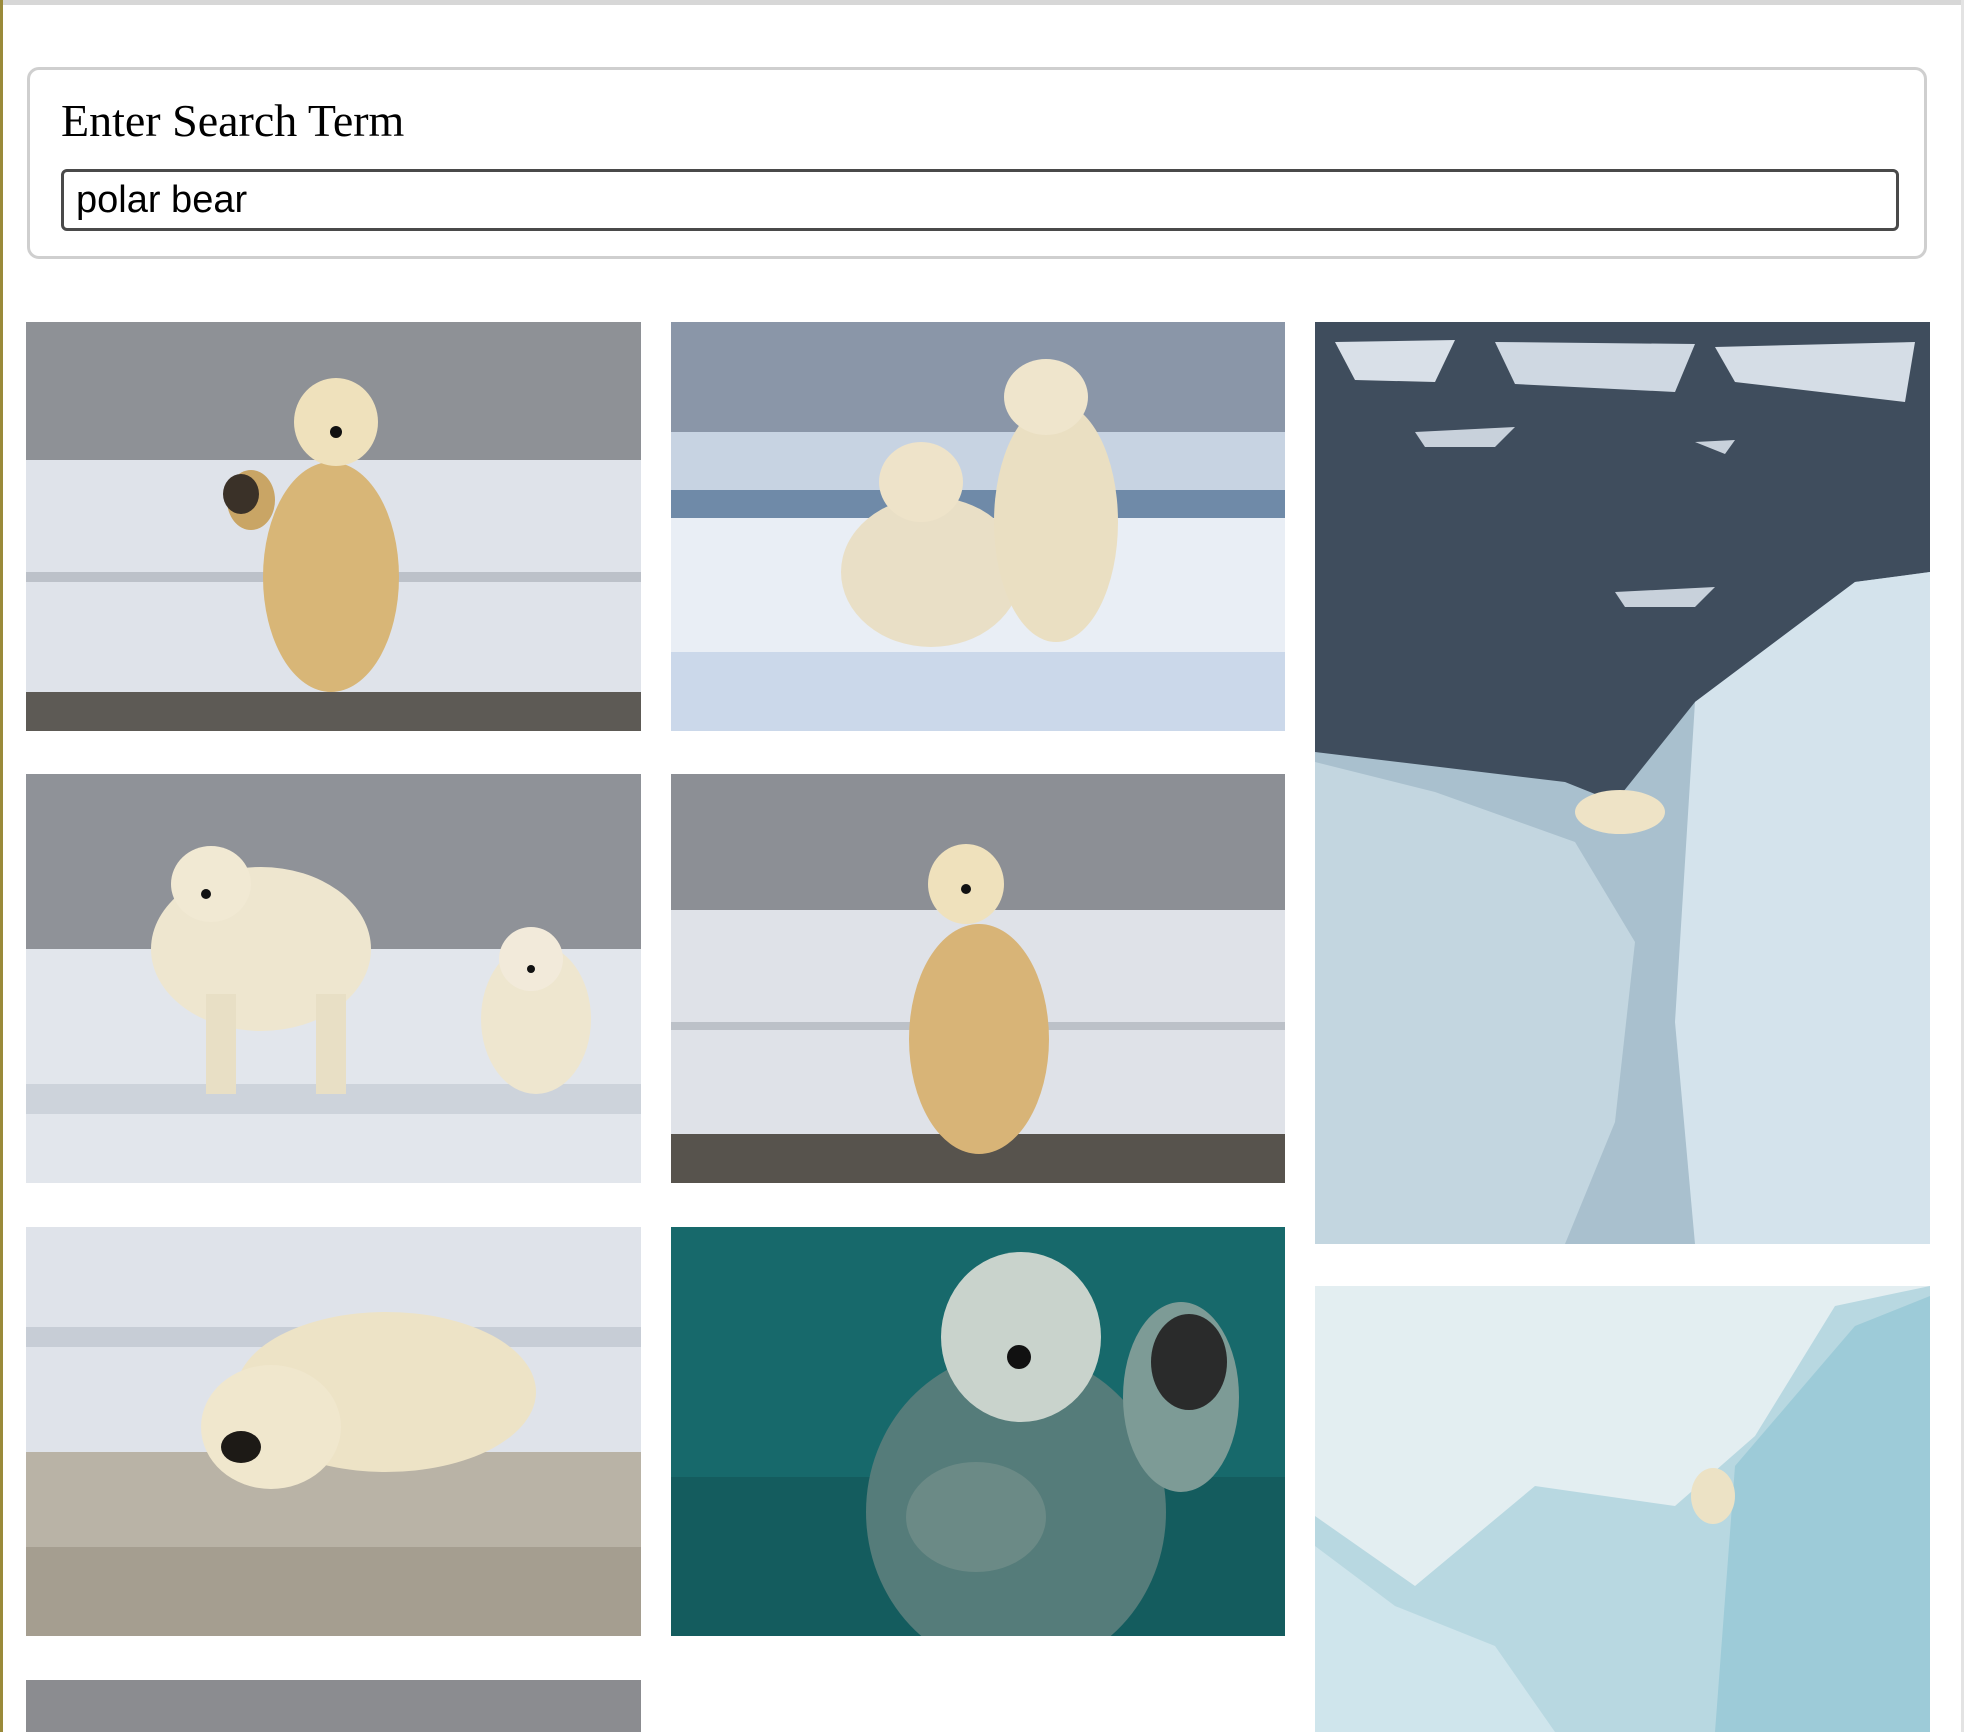 The width and height of the screenshot is (1964, 1732). Describe the element at coordinates (1, 866) in the screenshot. I see `window-left-edge` at that location.